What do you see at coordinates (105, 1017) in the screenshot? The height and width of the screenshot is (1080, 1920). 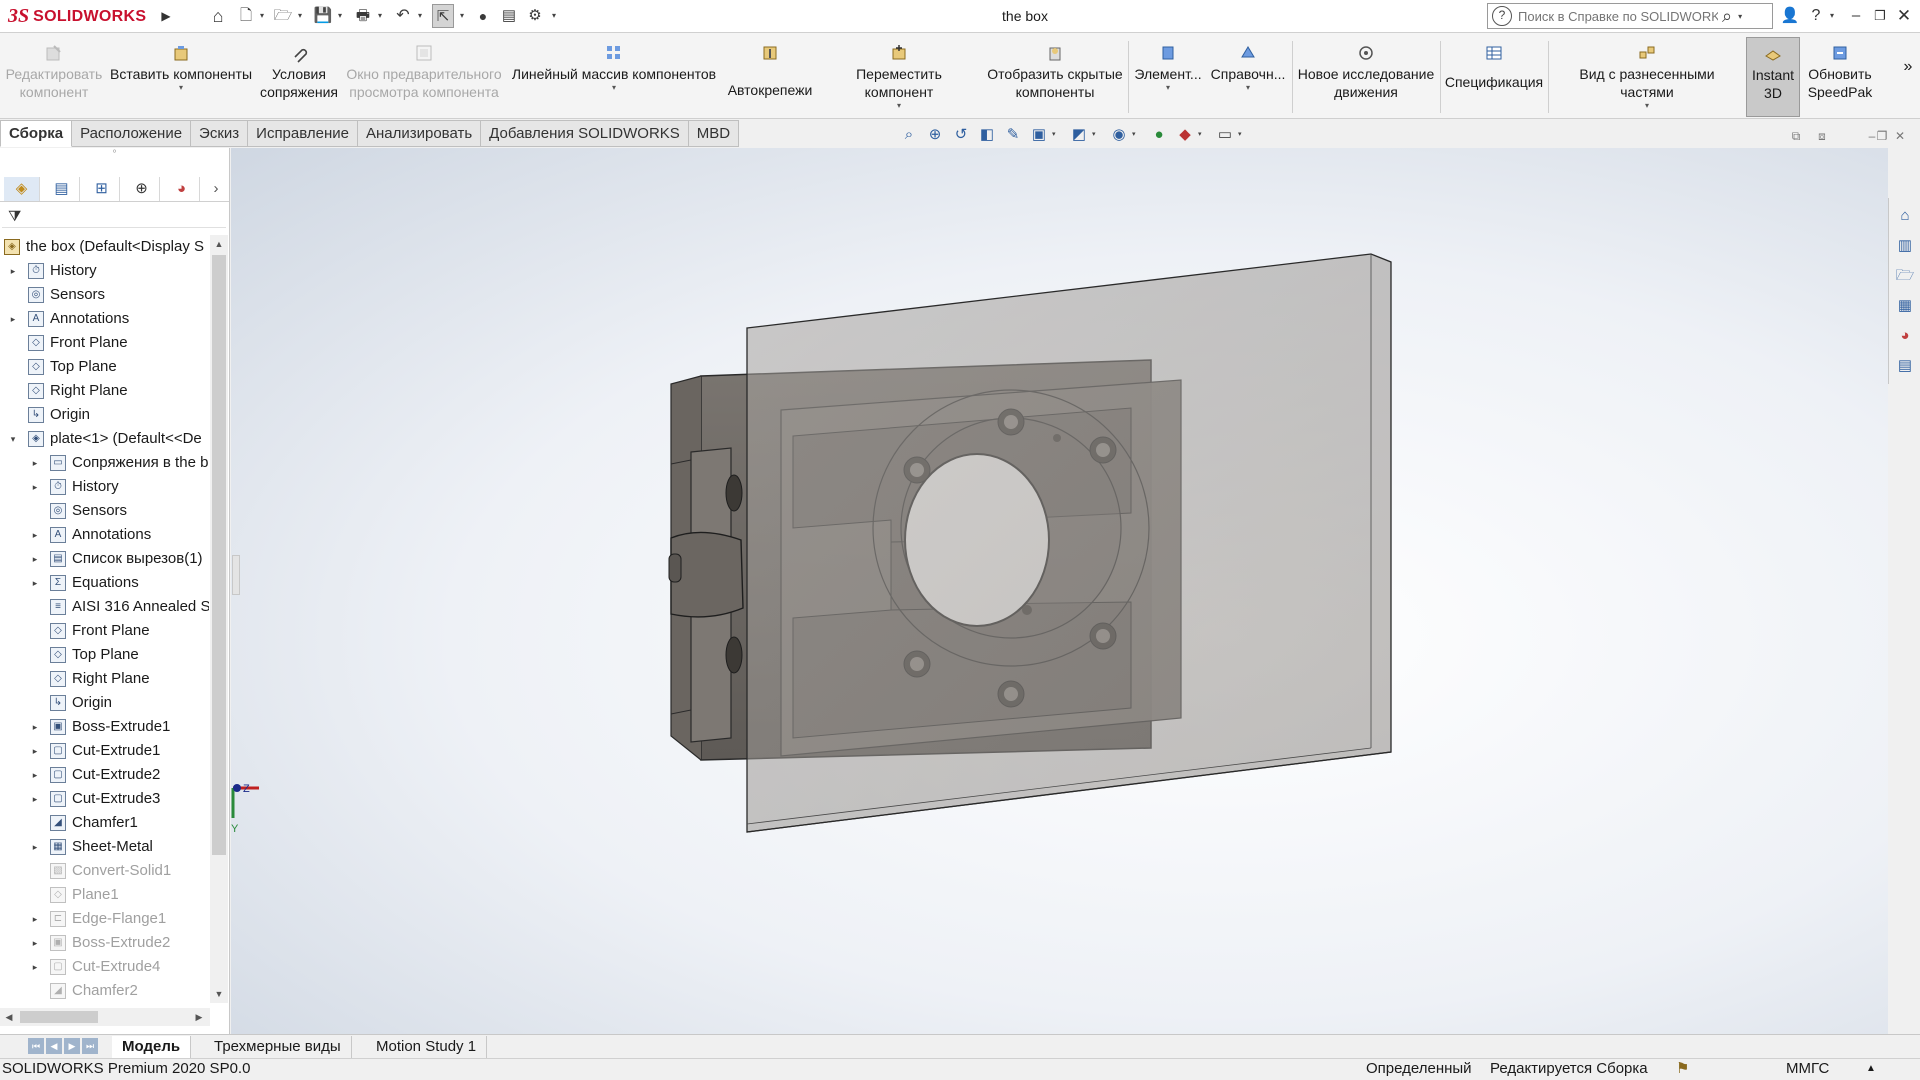 I see `tree-horizontal-scrollbar: ◀ ▶` at bounding box center [105, 1017].